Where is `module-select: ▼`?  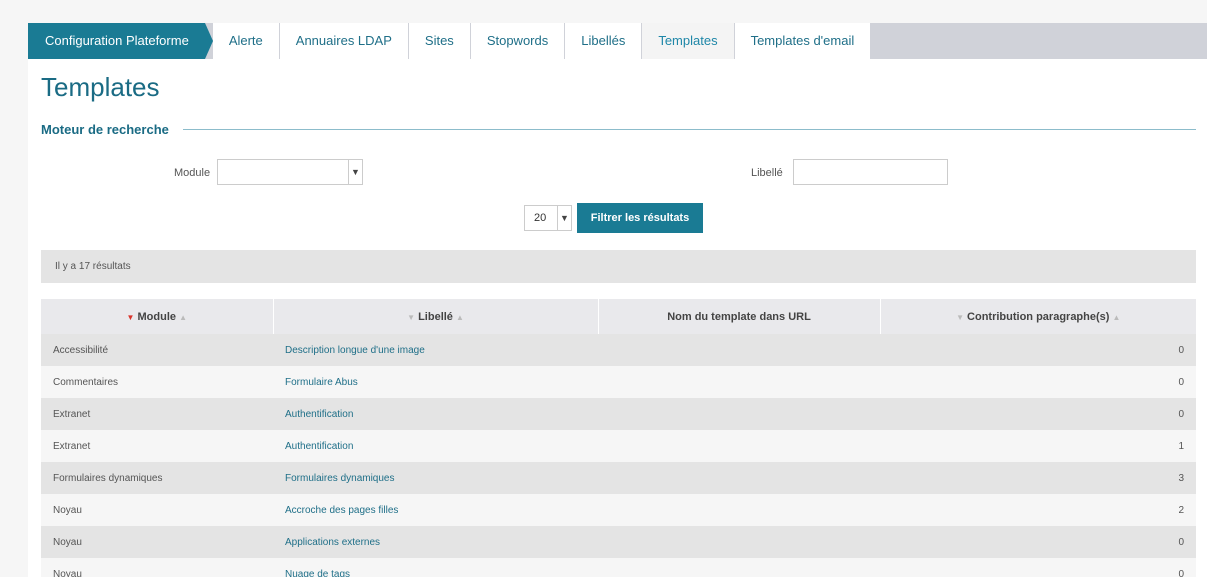
module-select: ▼ is located at coordinates (290, 172).